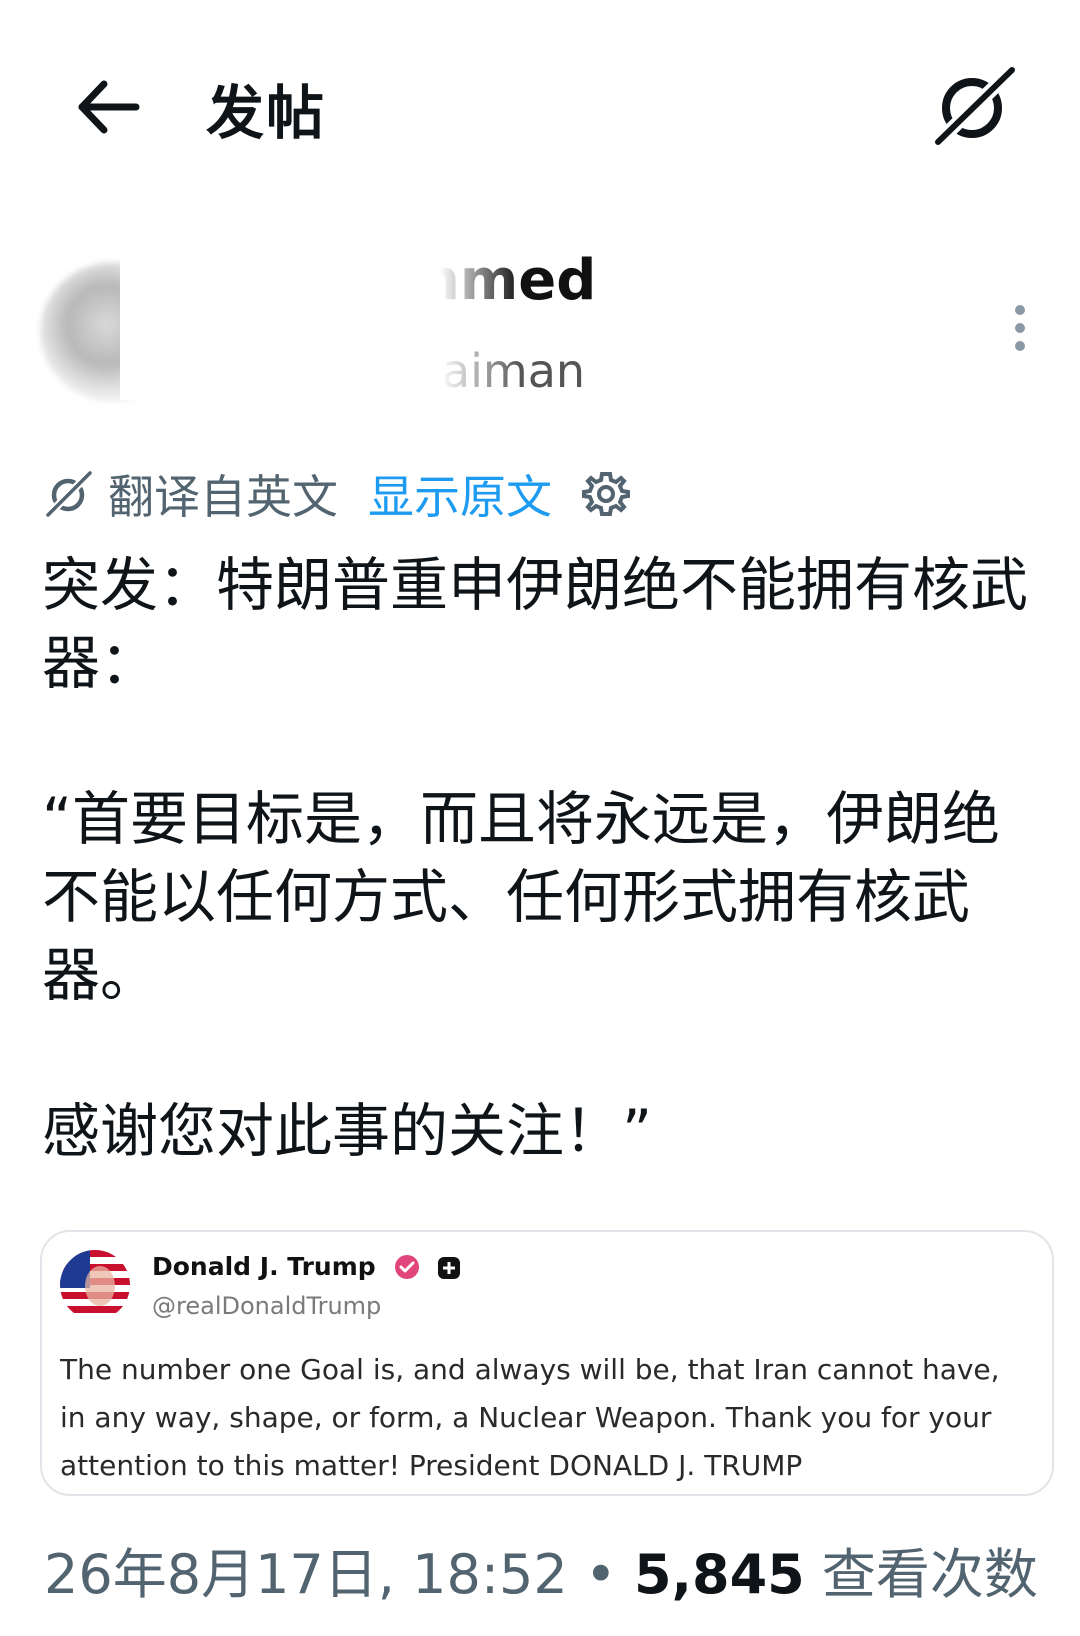 This screenshot has width=1080, height=1636. What do you see at coordinates (95, 1285) in the screenshot?
I see `quoted-author-avatar` at bounding box center [95, 1285].